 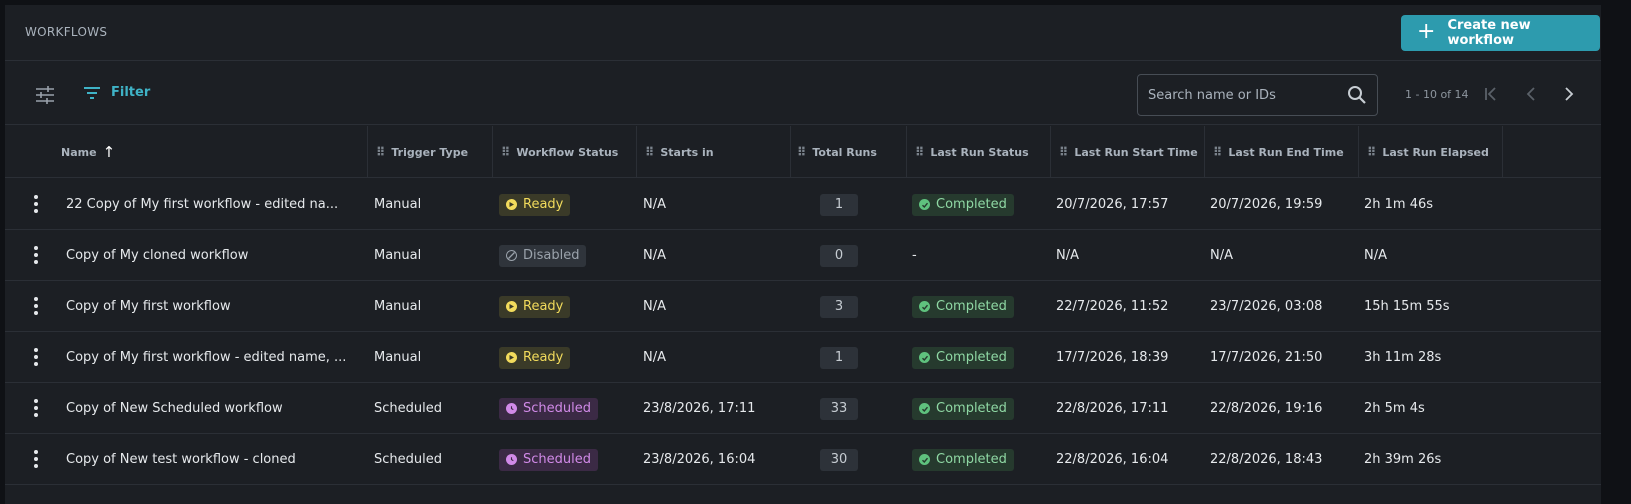 What do you see at coordinates (211, 306) in the screenshot?
I see `workflow-name: Copy of My first workflow` at bounding box center [211, 306].